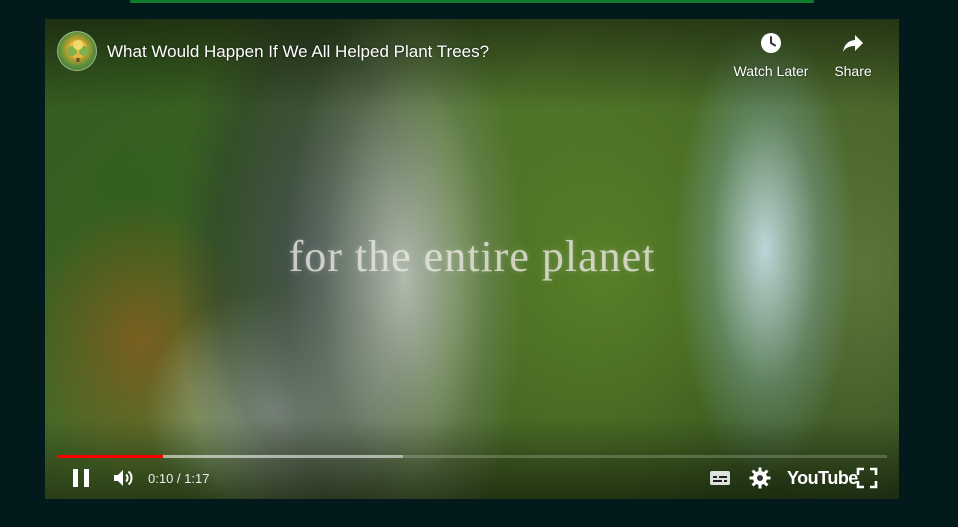 This screenshot has width=958, height=527. I want to click on youtube-logo: YouTube, so click(822, 480).